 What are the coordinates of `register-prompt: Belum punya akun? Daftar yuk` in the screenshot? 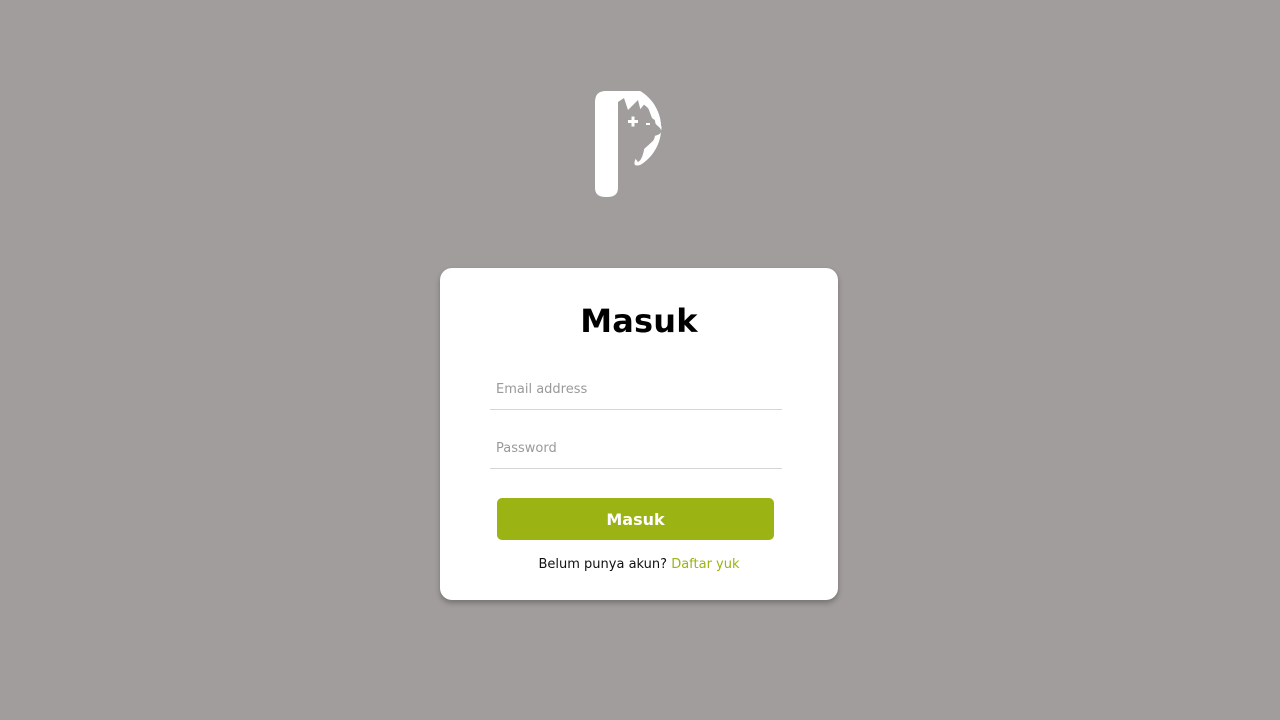 It's located at (639, 564).